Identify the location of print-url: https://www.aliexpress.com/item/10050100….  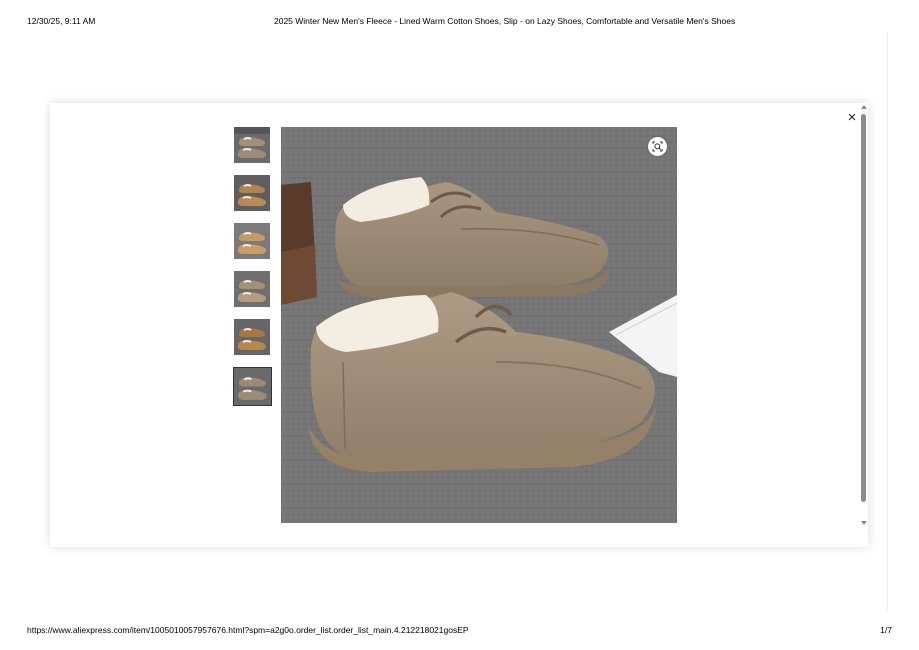
(248, 630).